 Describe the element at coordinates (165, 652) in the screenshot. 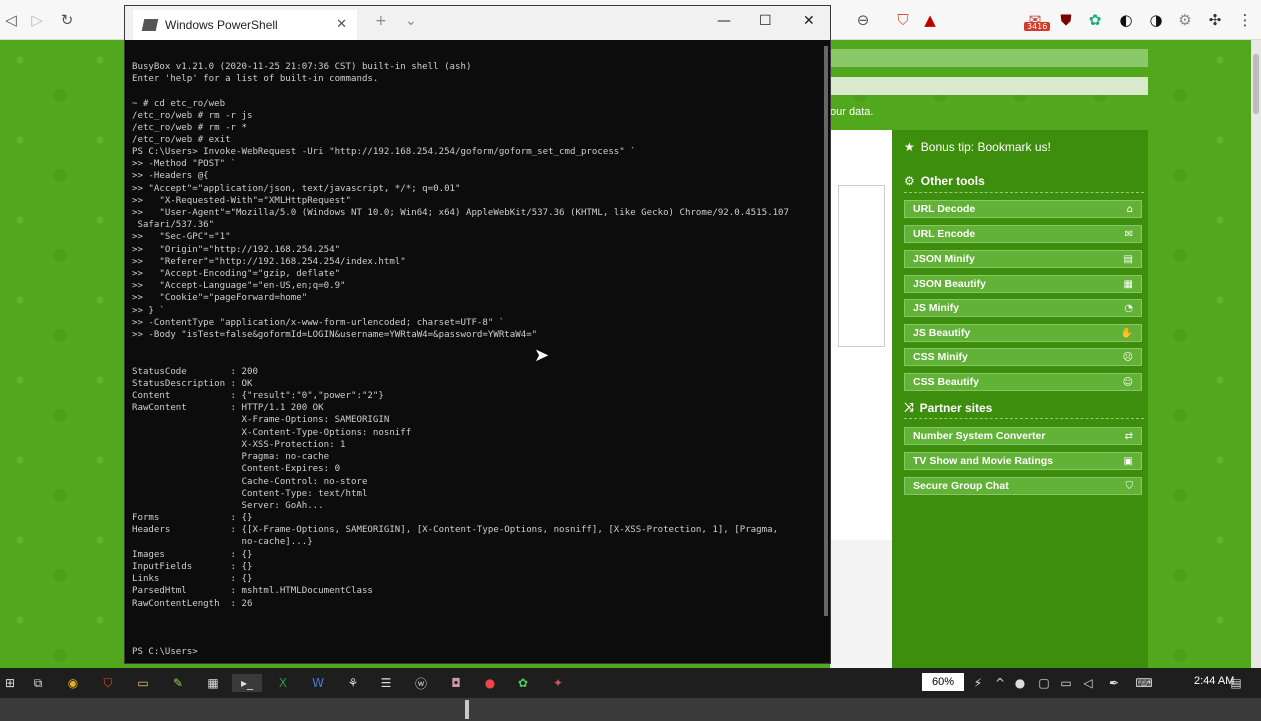

I see `terminal-line: PS C:\Users>` at that location.